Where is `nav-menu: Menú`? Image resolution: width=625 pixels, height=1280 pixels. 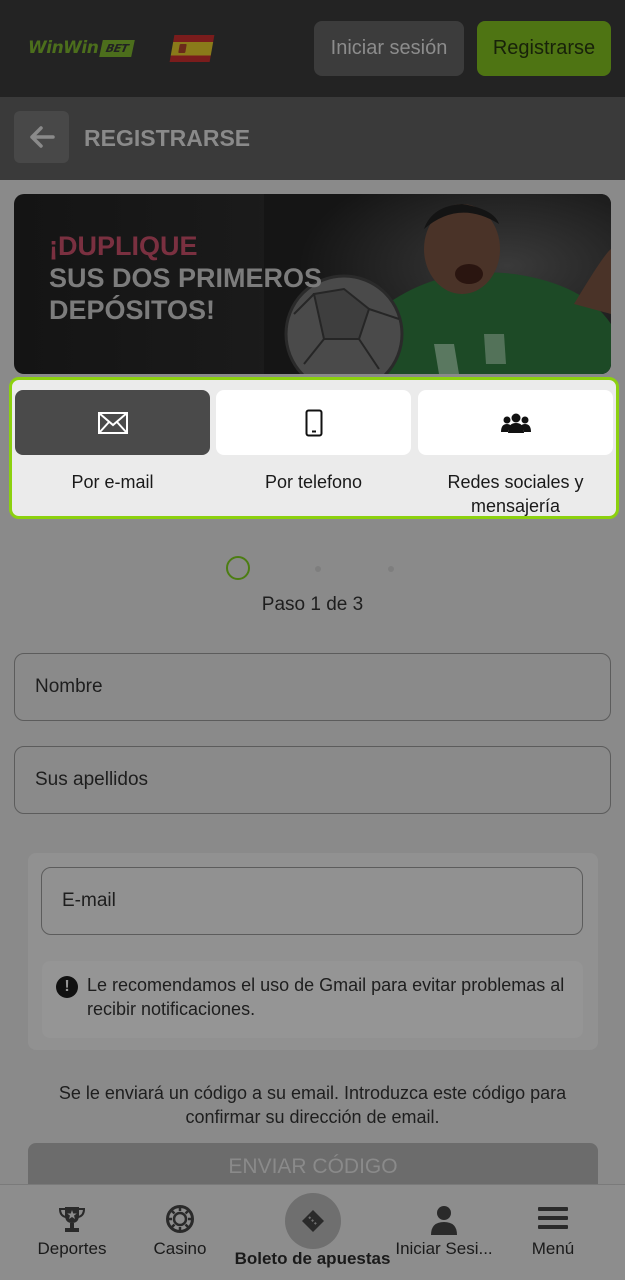 nav-menu: Menú is located at coordinates (553, 1232).